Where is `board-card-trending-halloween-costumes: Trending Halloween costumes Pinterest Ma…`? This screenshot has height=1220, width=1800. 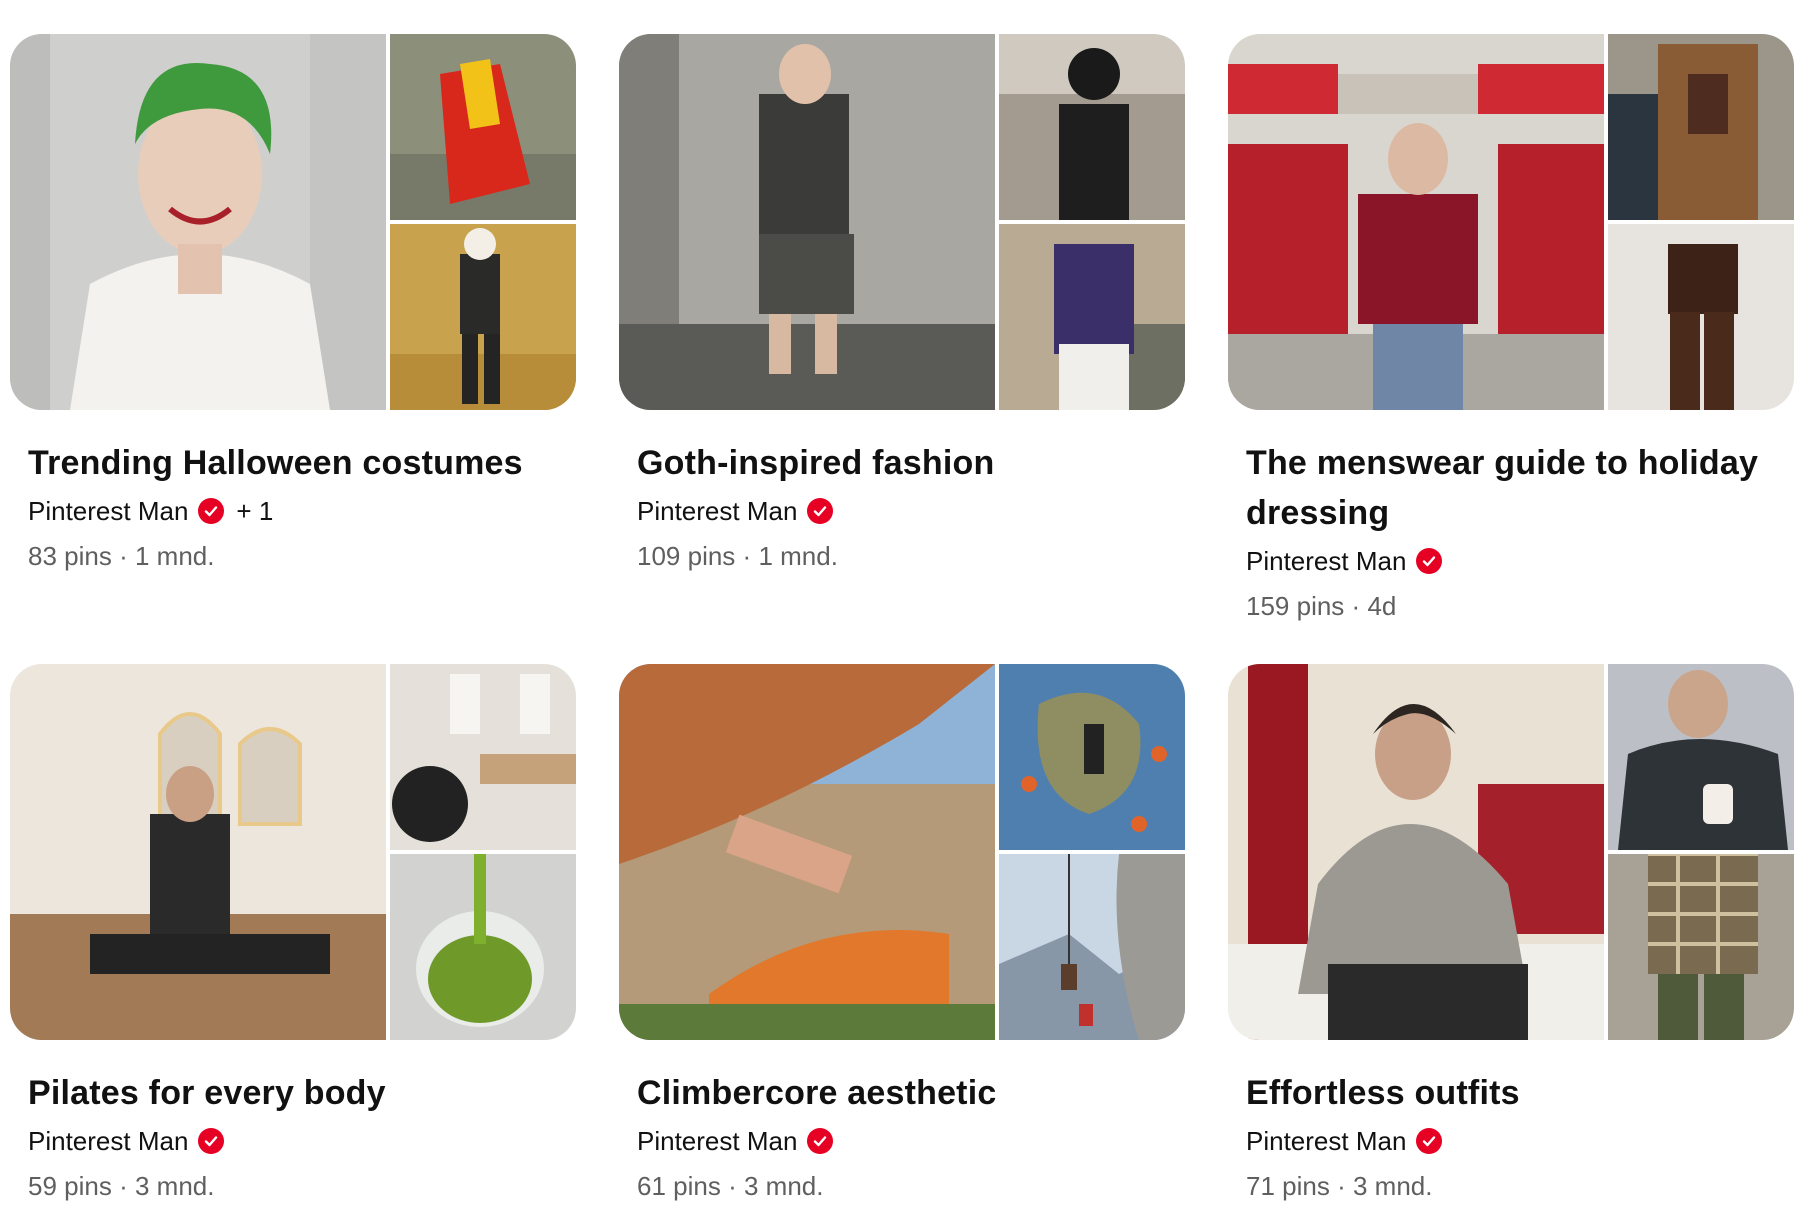
board-card-trending-halloween-costumes: Trending Halloween costumes Pinterest Ma… is located at coordinates (293, 306).